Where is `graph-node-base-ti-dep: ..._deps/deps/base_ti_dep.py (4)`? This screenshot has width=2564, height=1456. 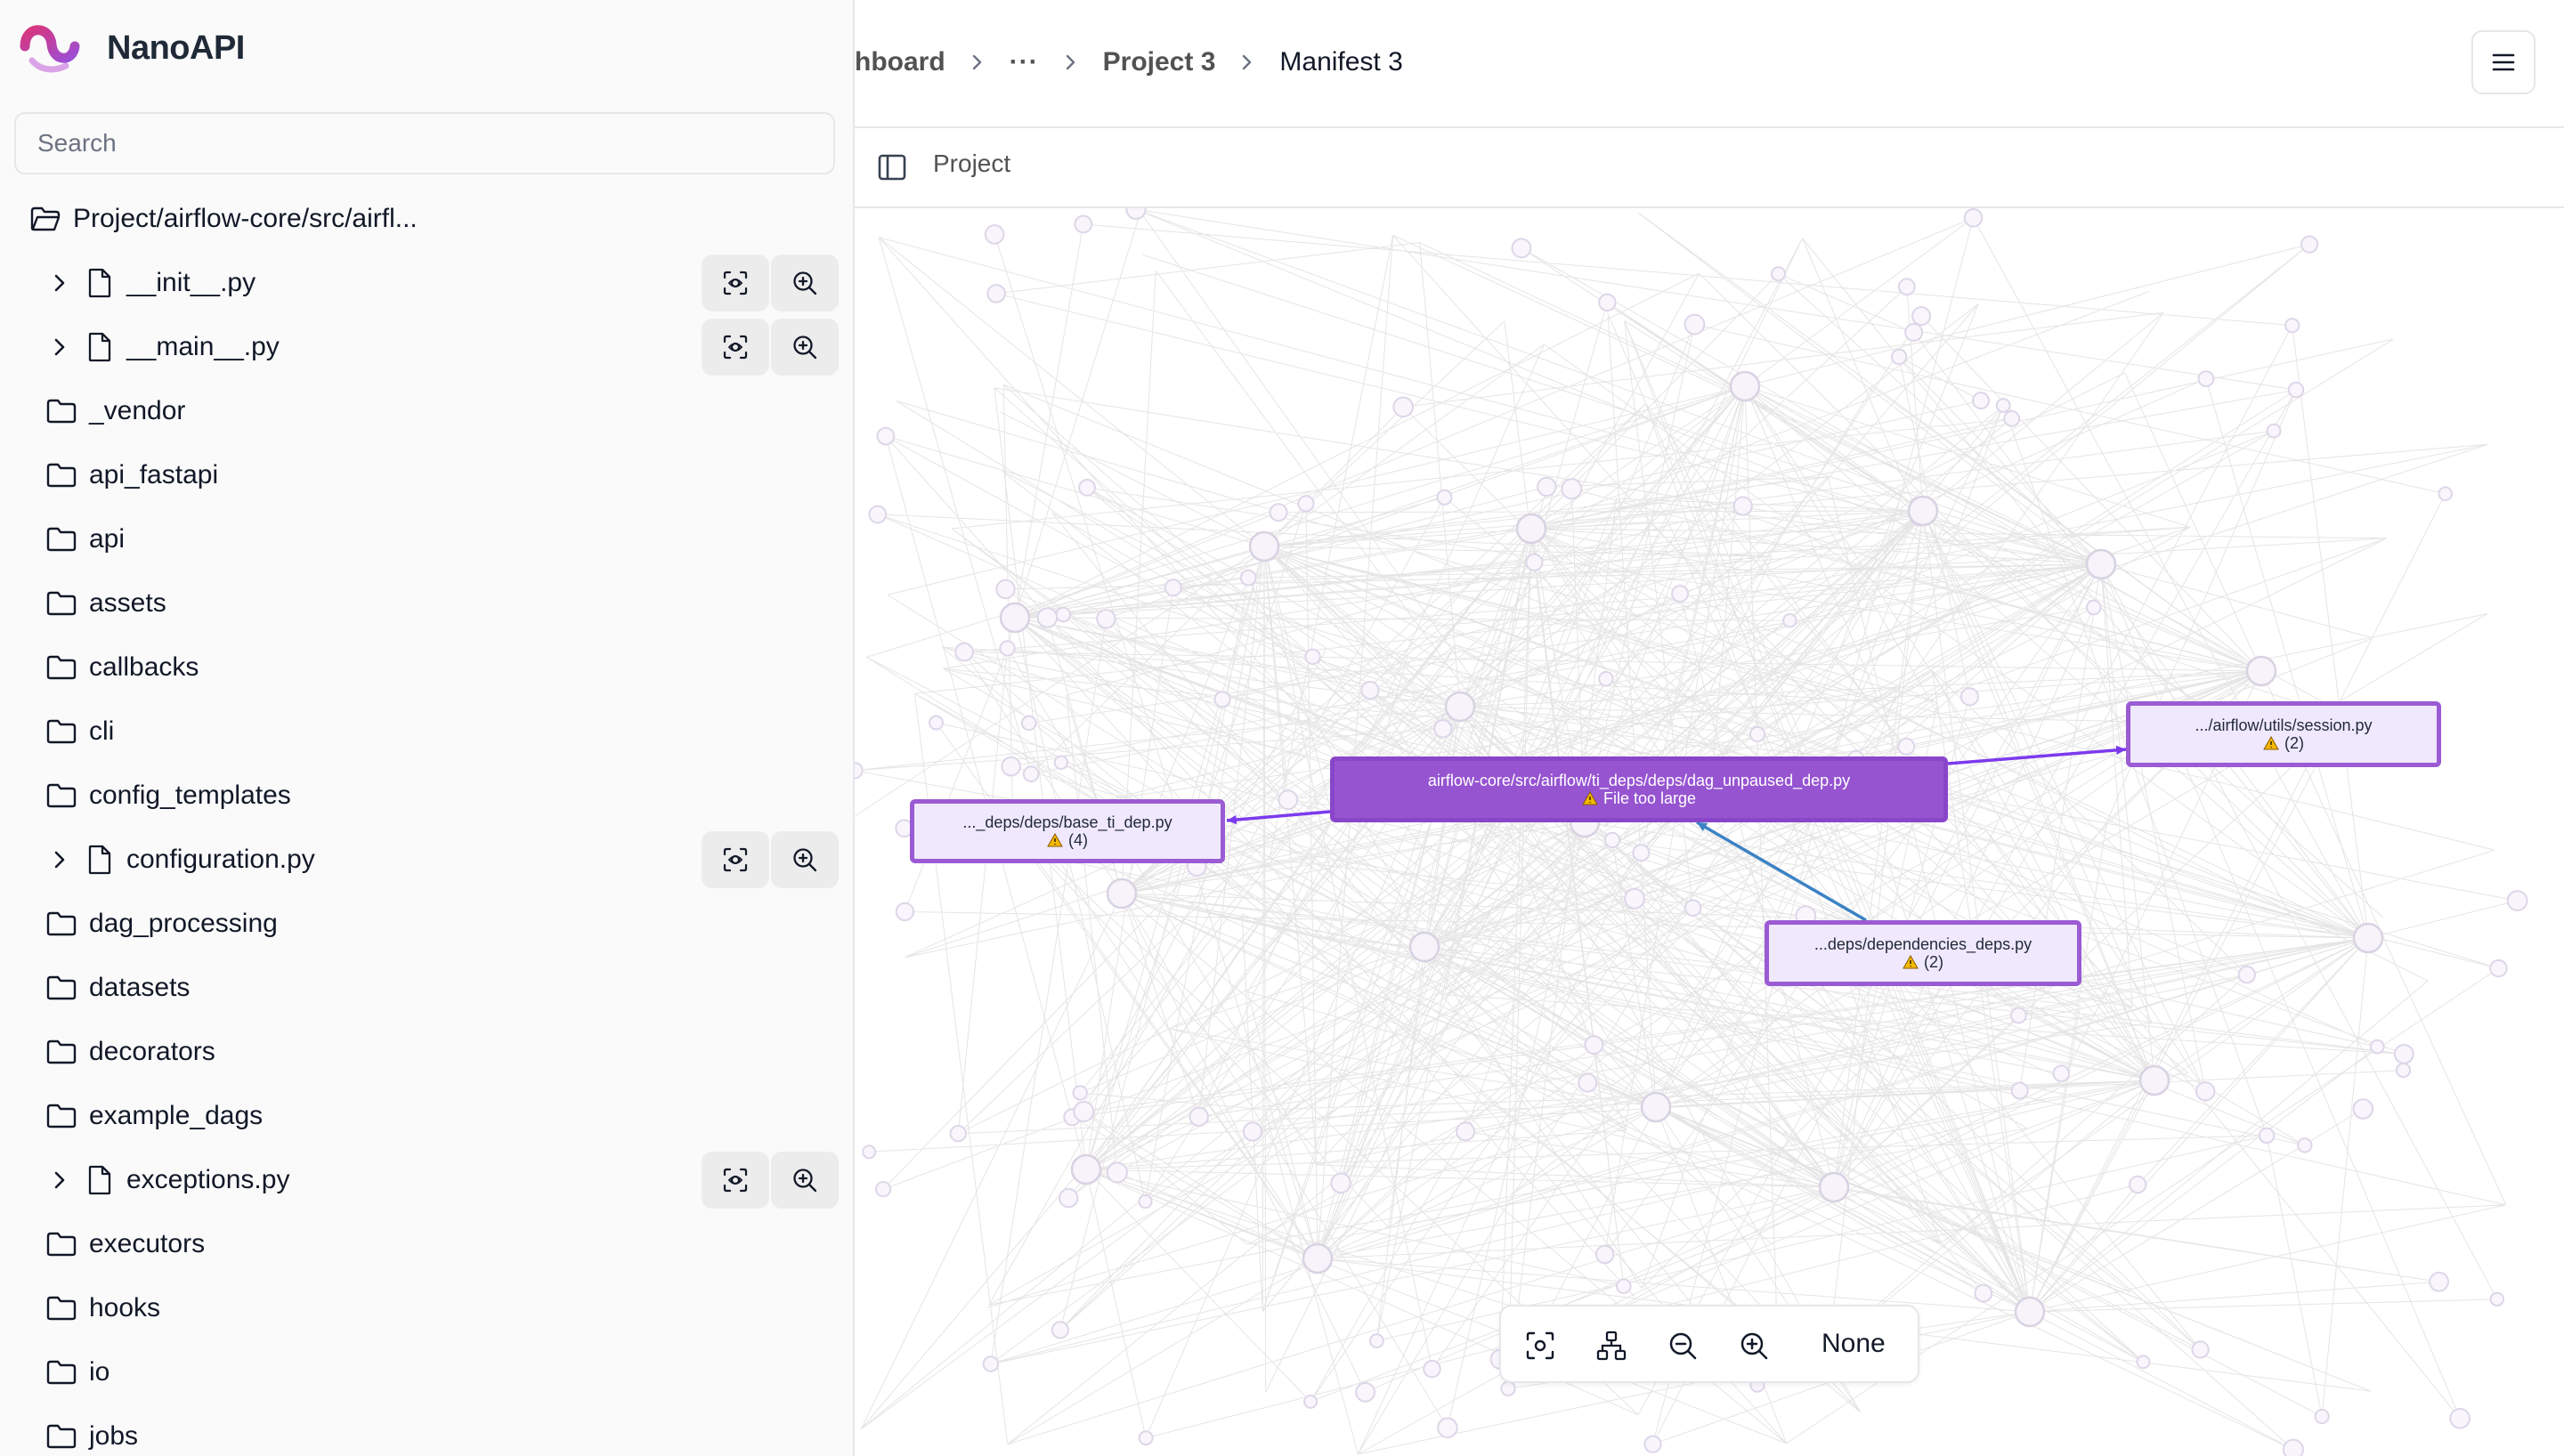 graph-node-base-ti-dep: ..._deps/deps/base_ti_dep.py (4) is located at coordinates (1067, 831).